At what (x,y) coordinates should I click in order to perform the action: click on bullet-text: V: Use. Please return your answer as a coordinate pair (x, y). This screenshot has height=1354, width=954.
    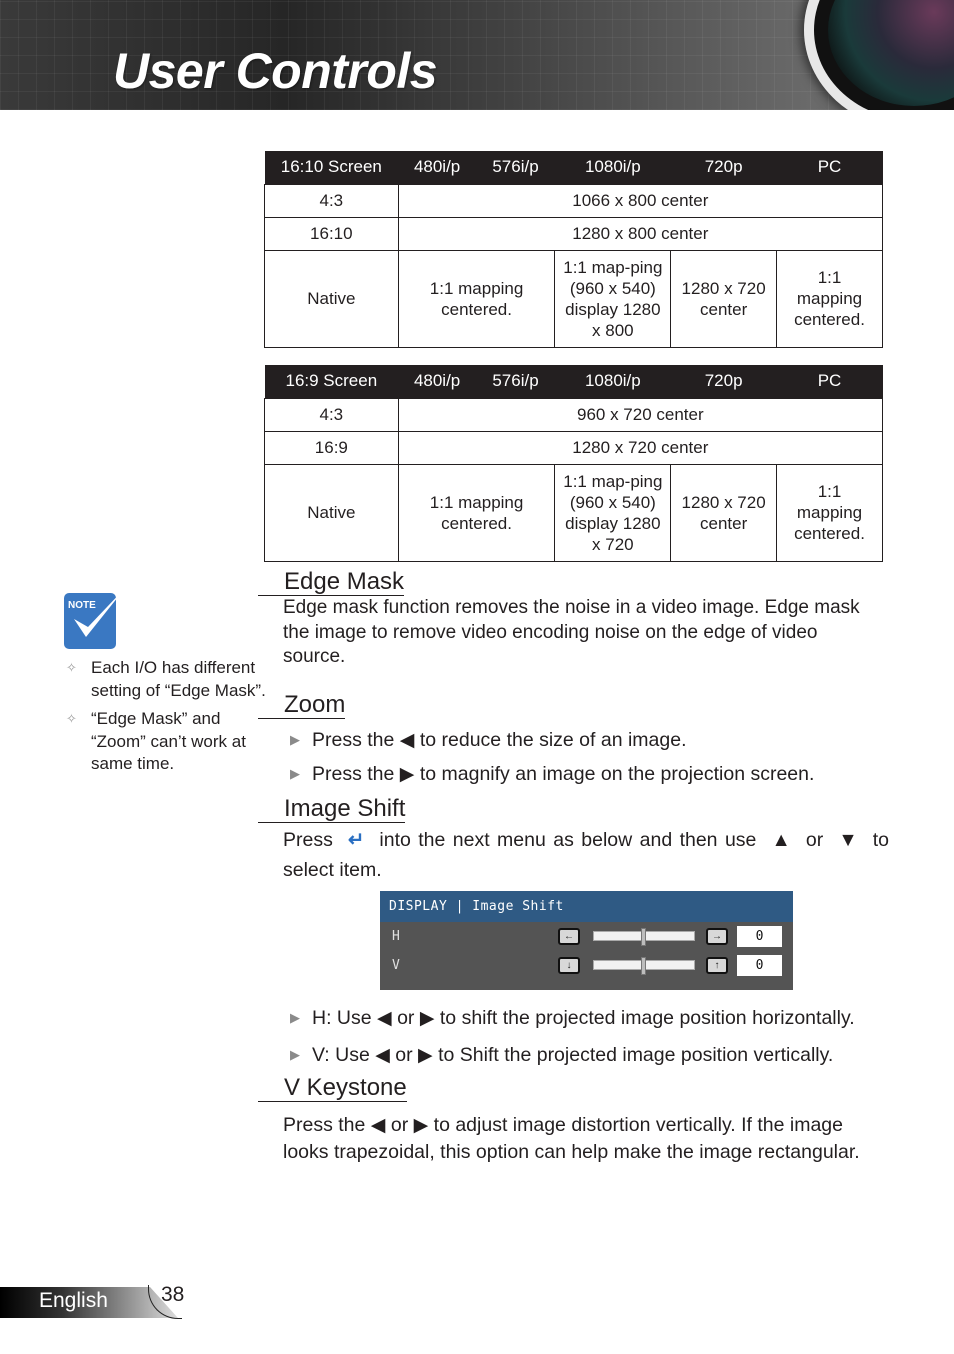
    Looking at the image, I should click on (341, 1055).